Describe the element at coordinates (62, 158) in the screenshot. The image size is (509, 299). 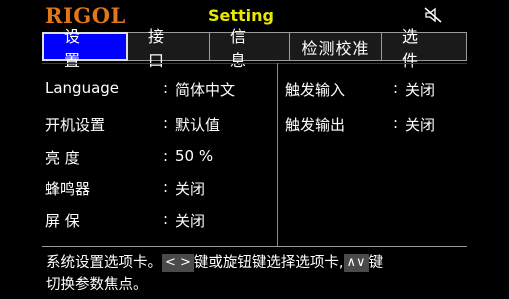
I see `setting-label-brightness: 亮 度` at that location.